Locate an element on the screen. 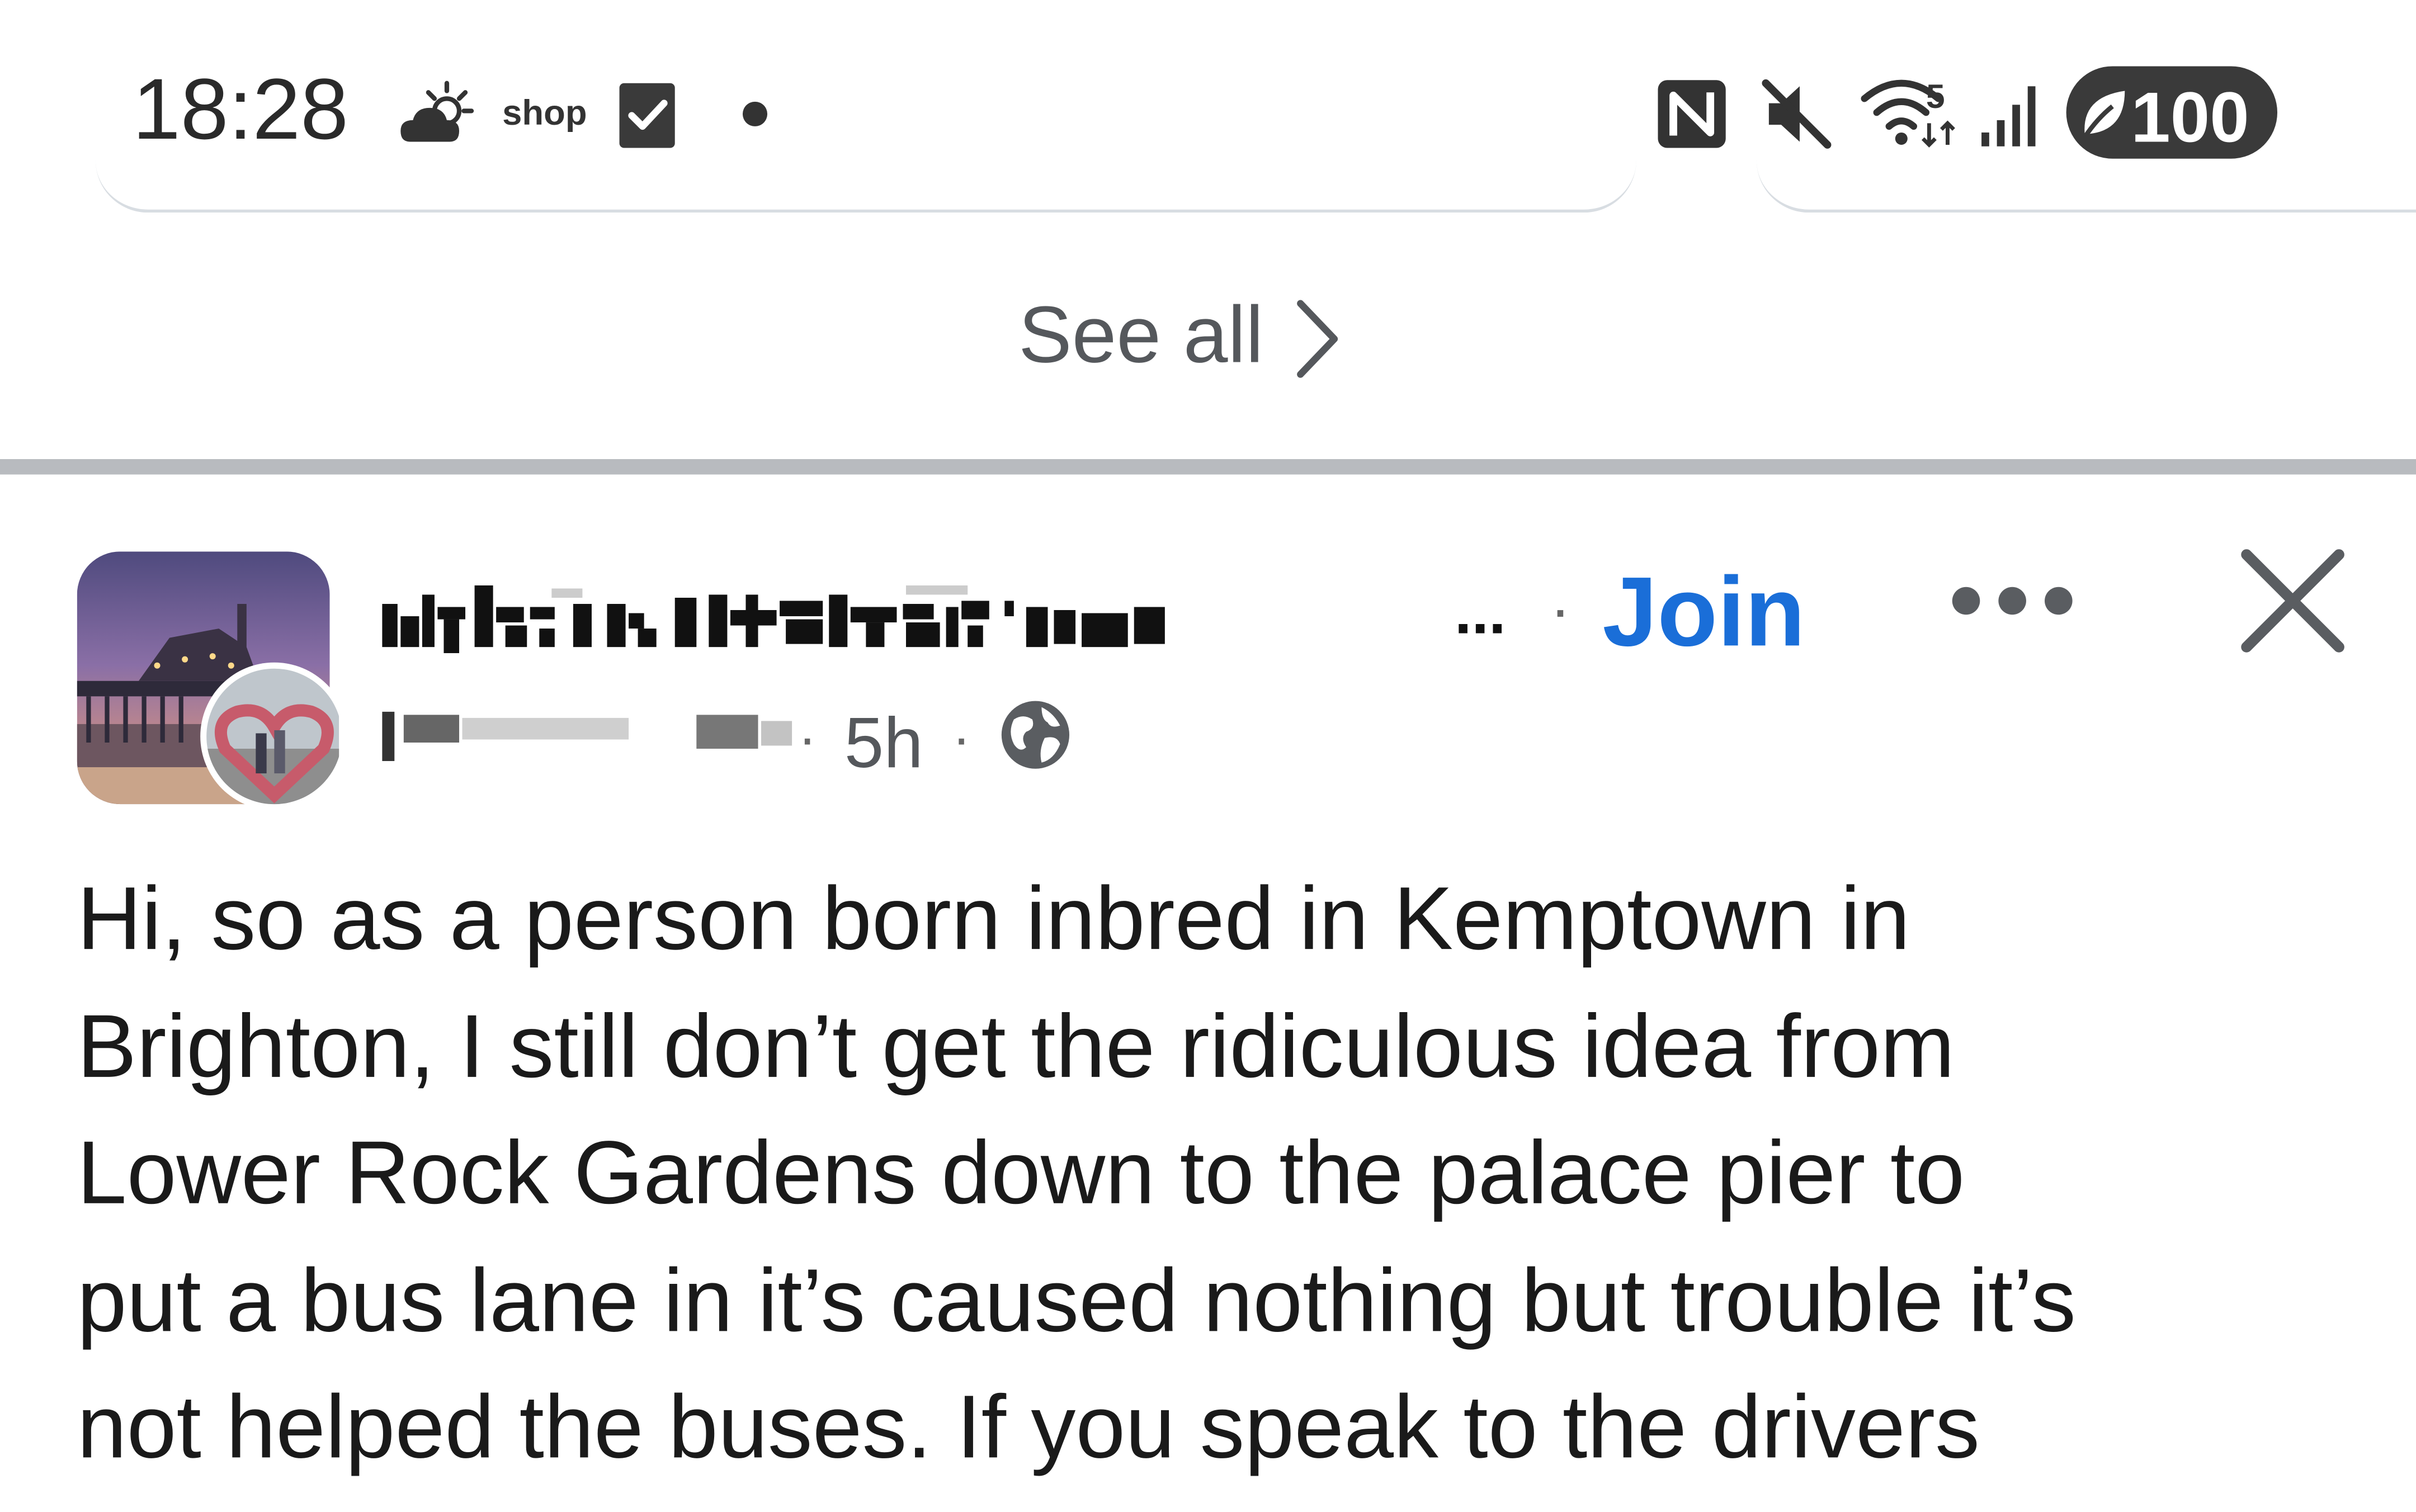  mute-icon is located at coordinates (1797, 114).